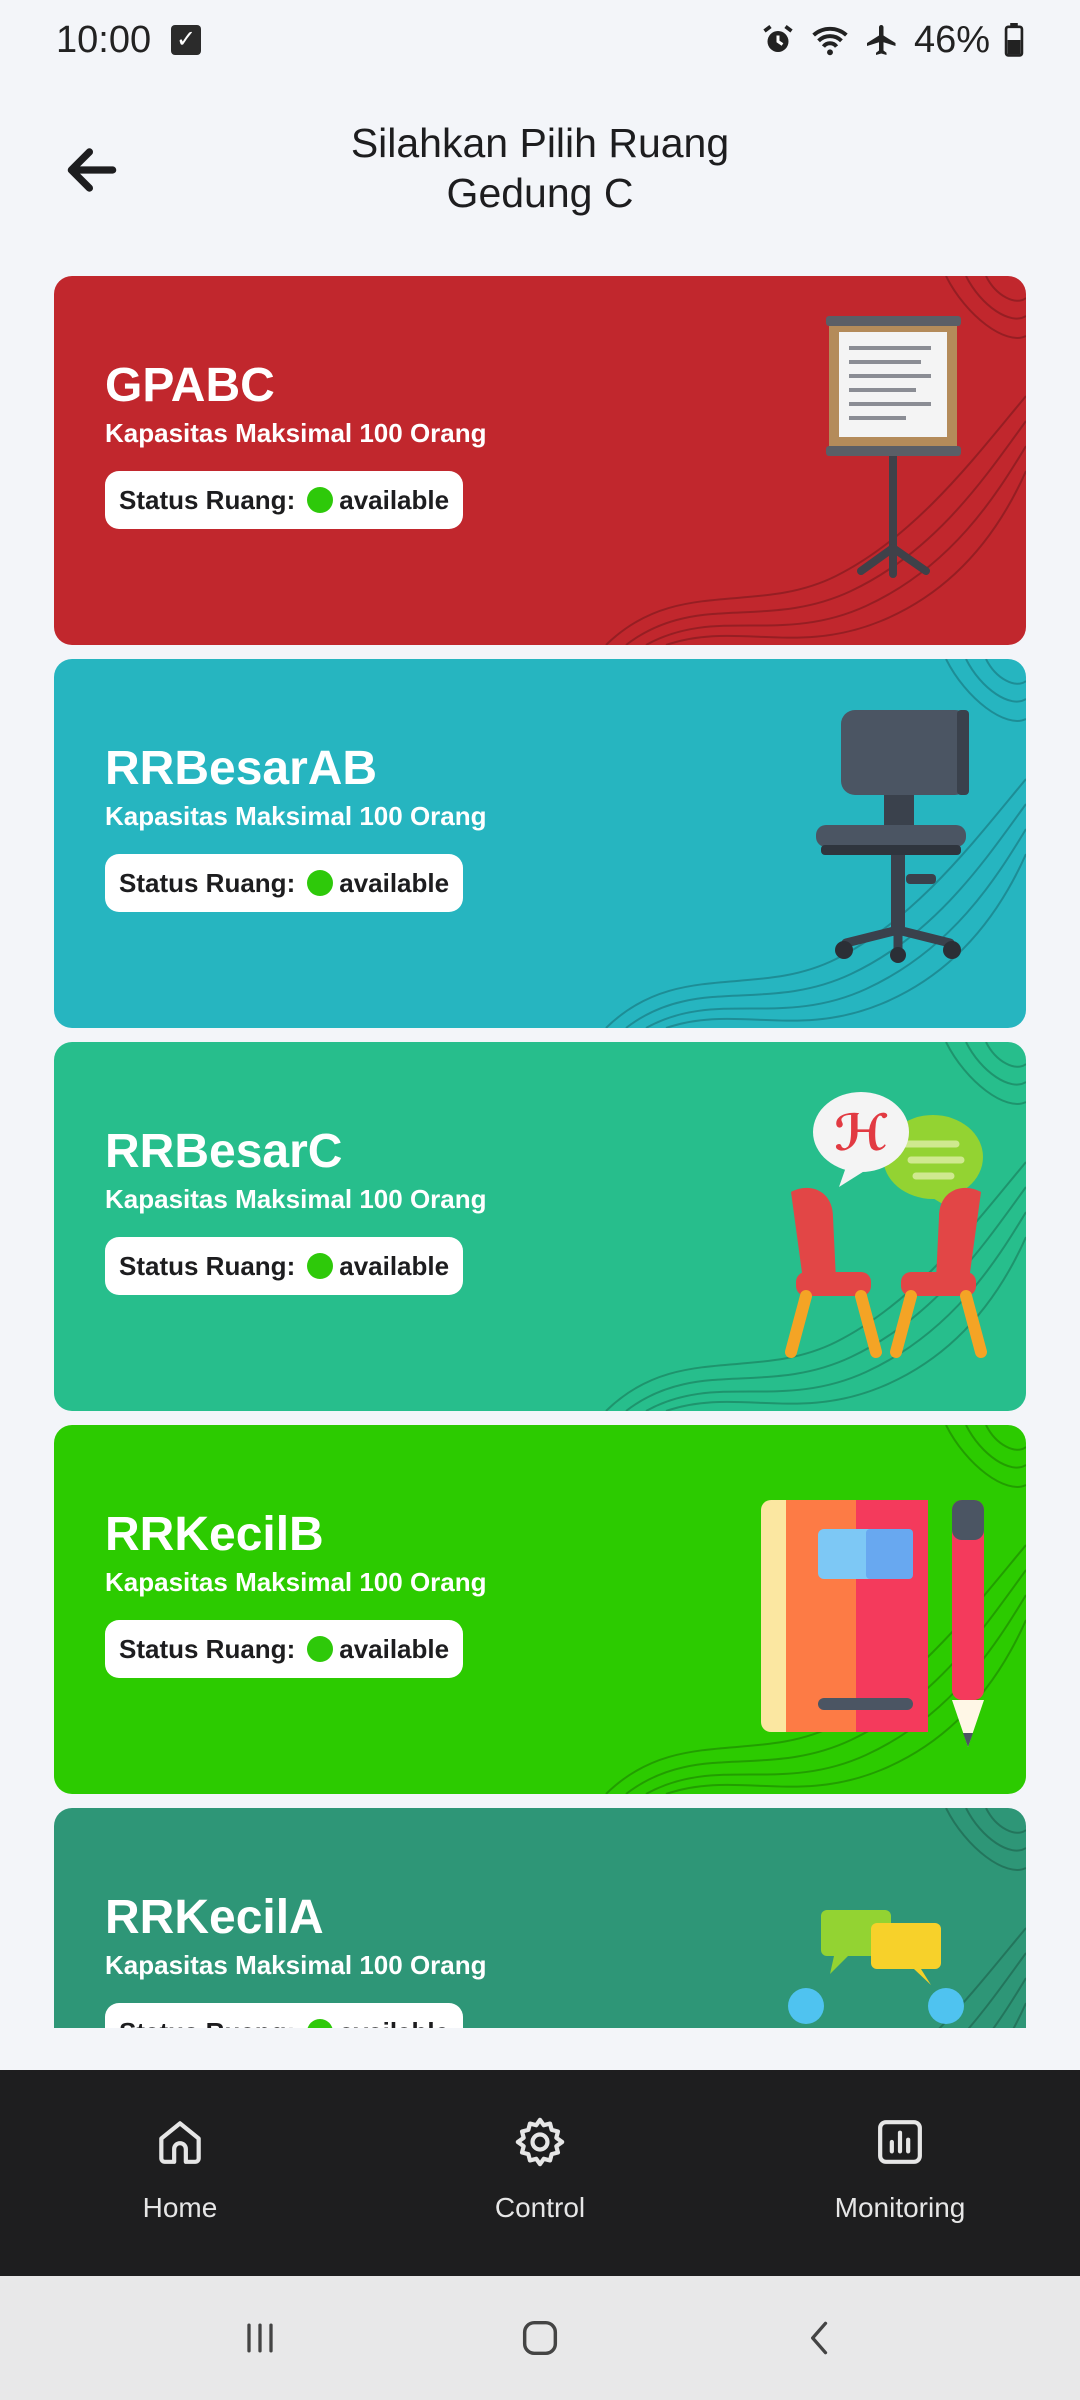 This screenshot has width=1080, height=2400. What do you see at coordinates (186, 40) in the screenshot?
I see `checkbox-notification-icon: ✓` at bounding box center [186, 40].